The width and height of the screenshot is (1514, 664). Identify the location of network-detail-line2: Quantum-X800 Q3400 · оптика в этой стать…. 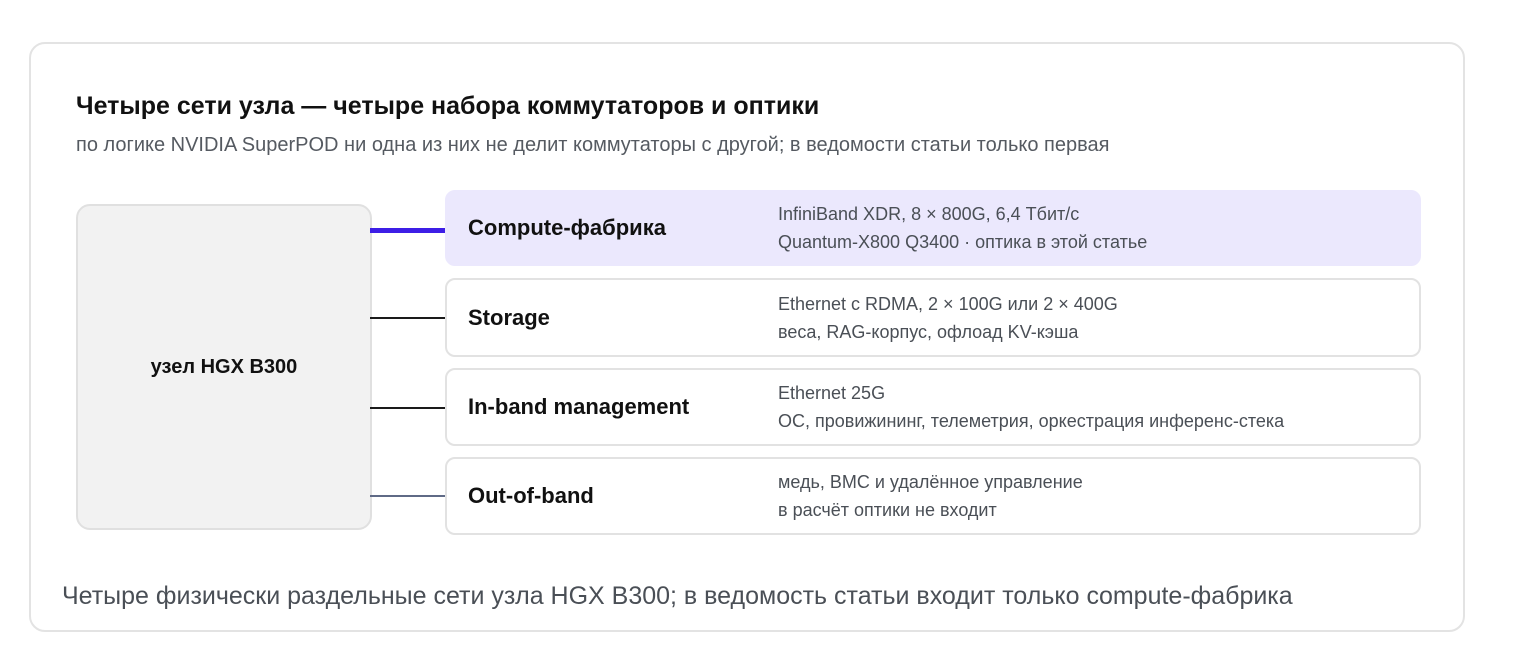
(963, 242).